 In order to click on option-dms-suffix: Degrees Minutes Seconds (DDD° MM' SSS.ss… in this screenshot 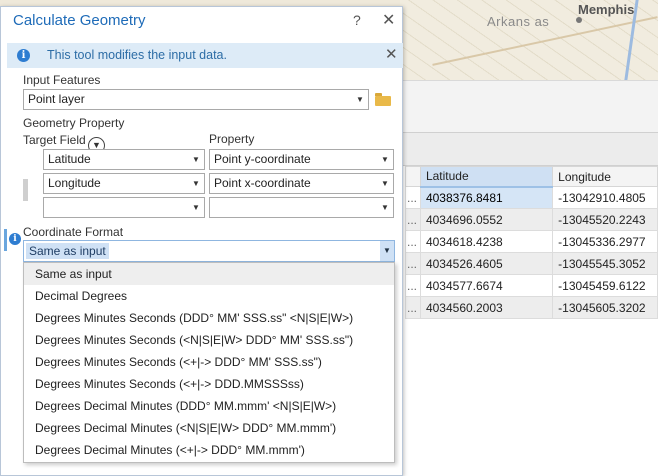, I will do `click(209, 318)`.